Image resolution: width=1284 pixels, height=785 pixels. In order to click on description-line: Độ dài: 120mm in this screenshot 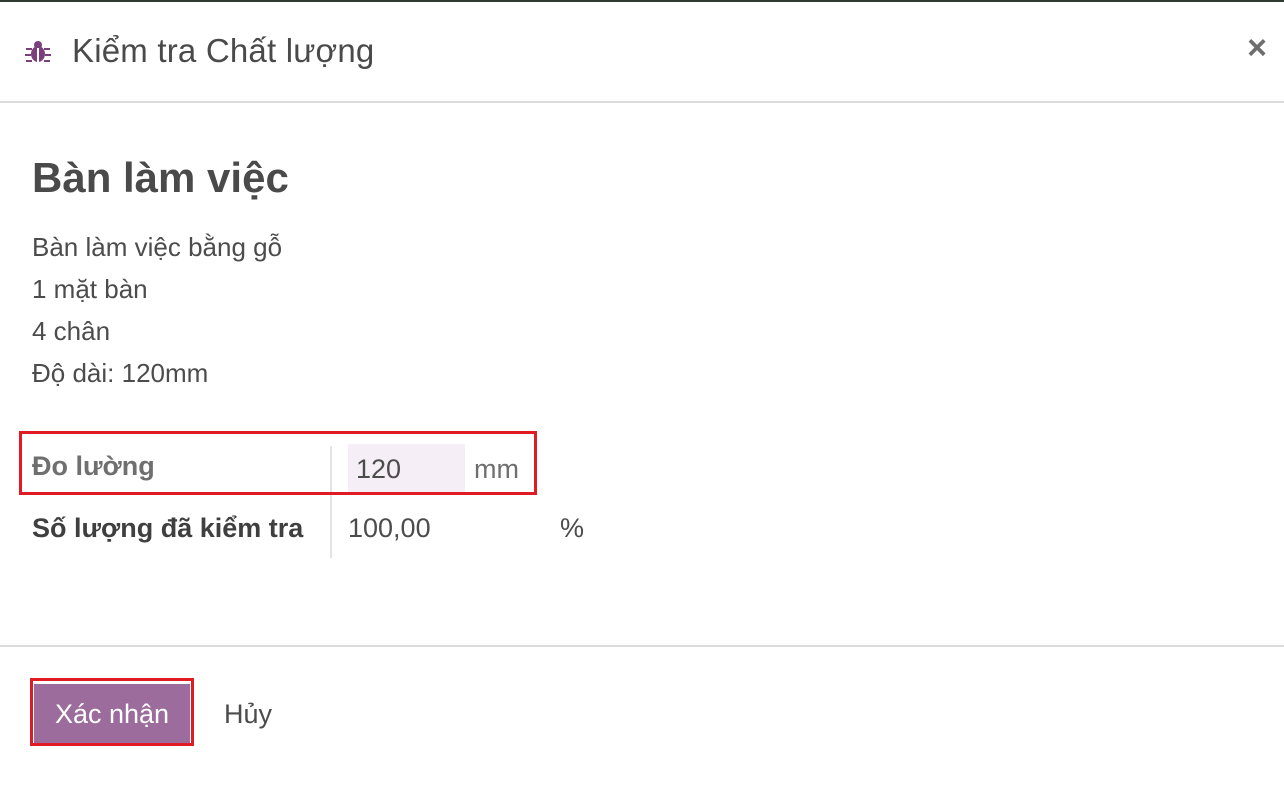, I will do `click(120, 373)`.